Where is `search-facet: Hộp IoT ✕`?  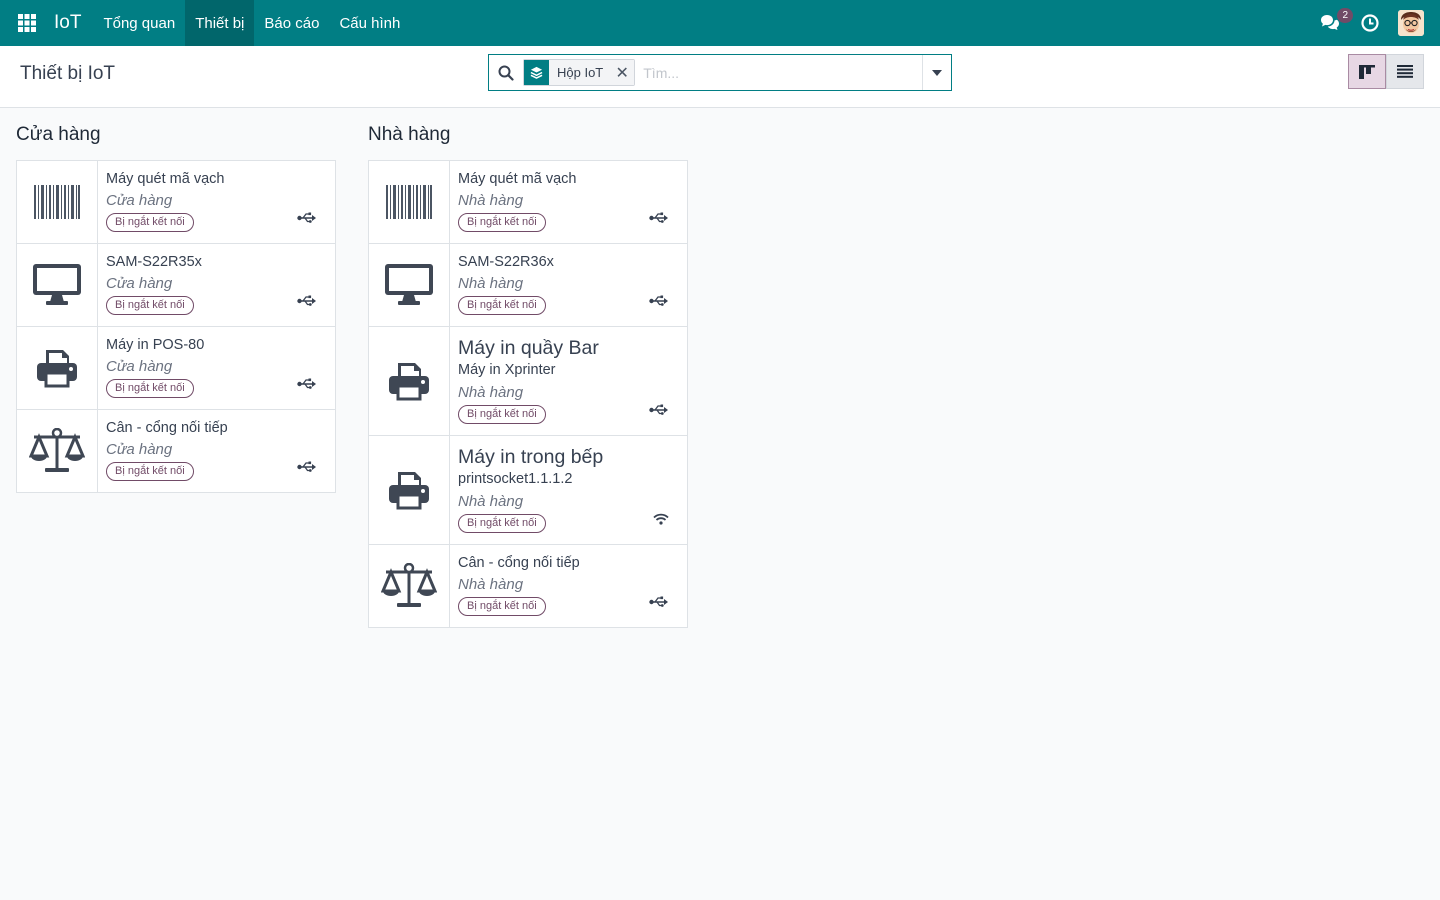
search-facet: Hộp IoT ✕ is located at coordinates (579, 72).